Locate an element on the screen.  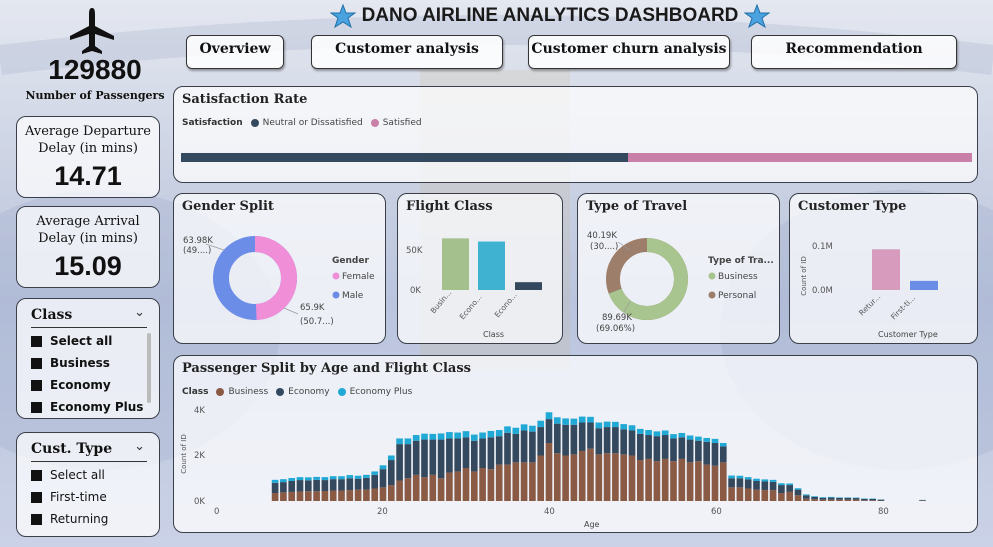
satisfaction-neutral-segment is located at coordinates (404, 157).